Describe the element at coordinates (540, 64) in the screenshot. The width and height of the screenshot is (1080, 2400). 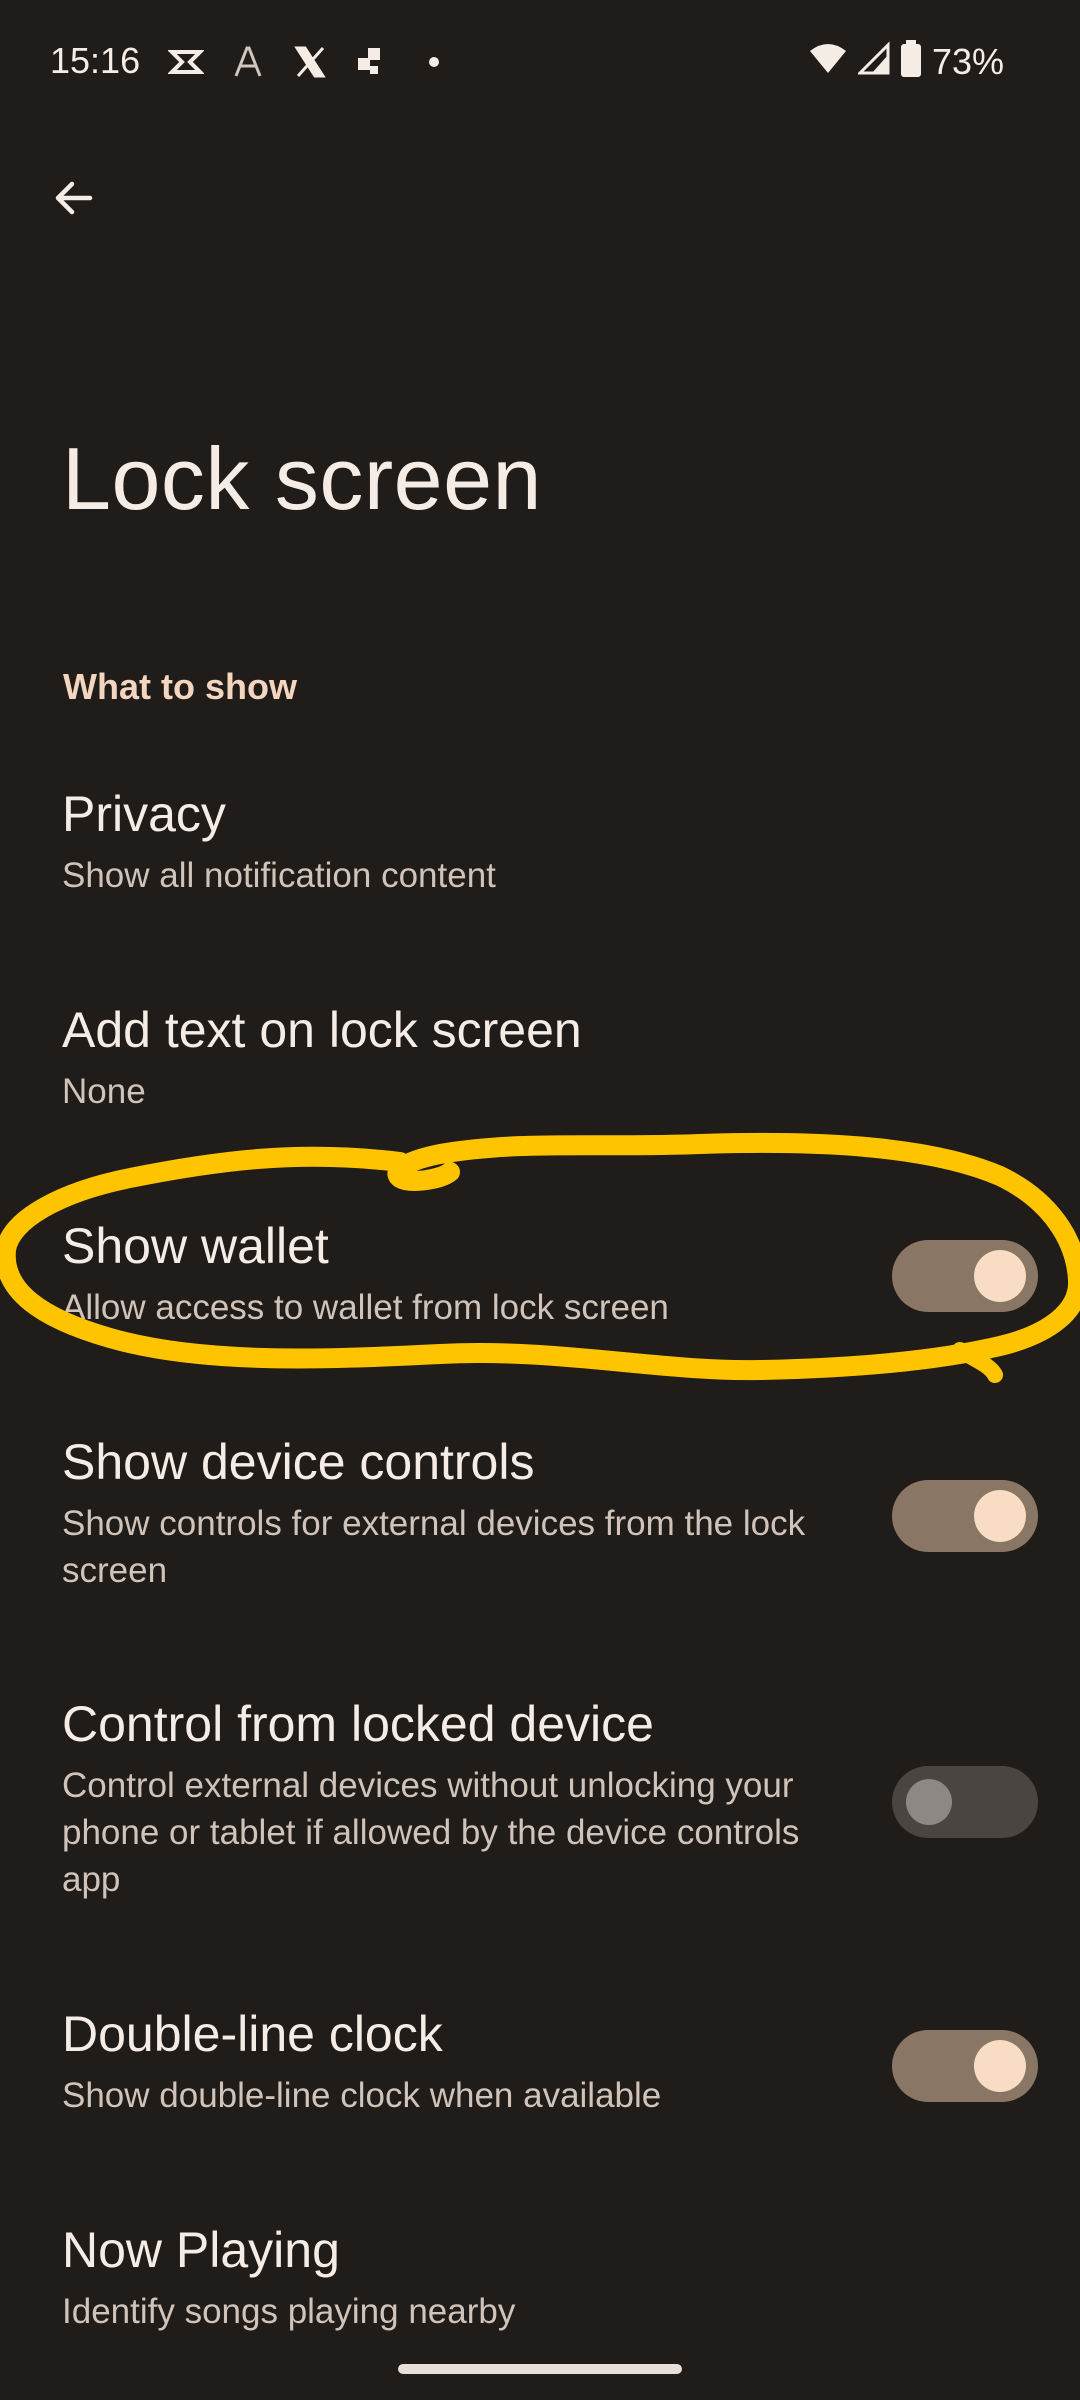
I see `status-bar: 15:16 73%` at that location.